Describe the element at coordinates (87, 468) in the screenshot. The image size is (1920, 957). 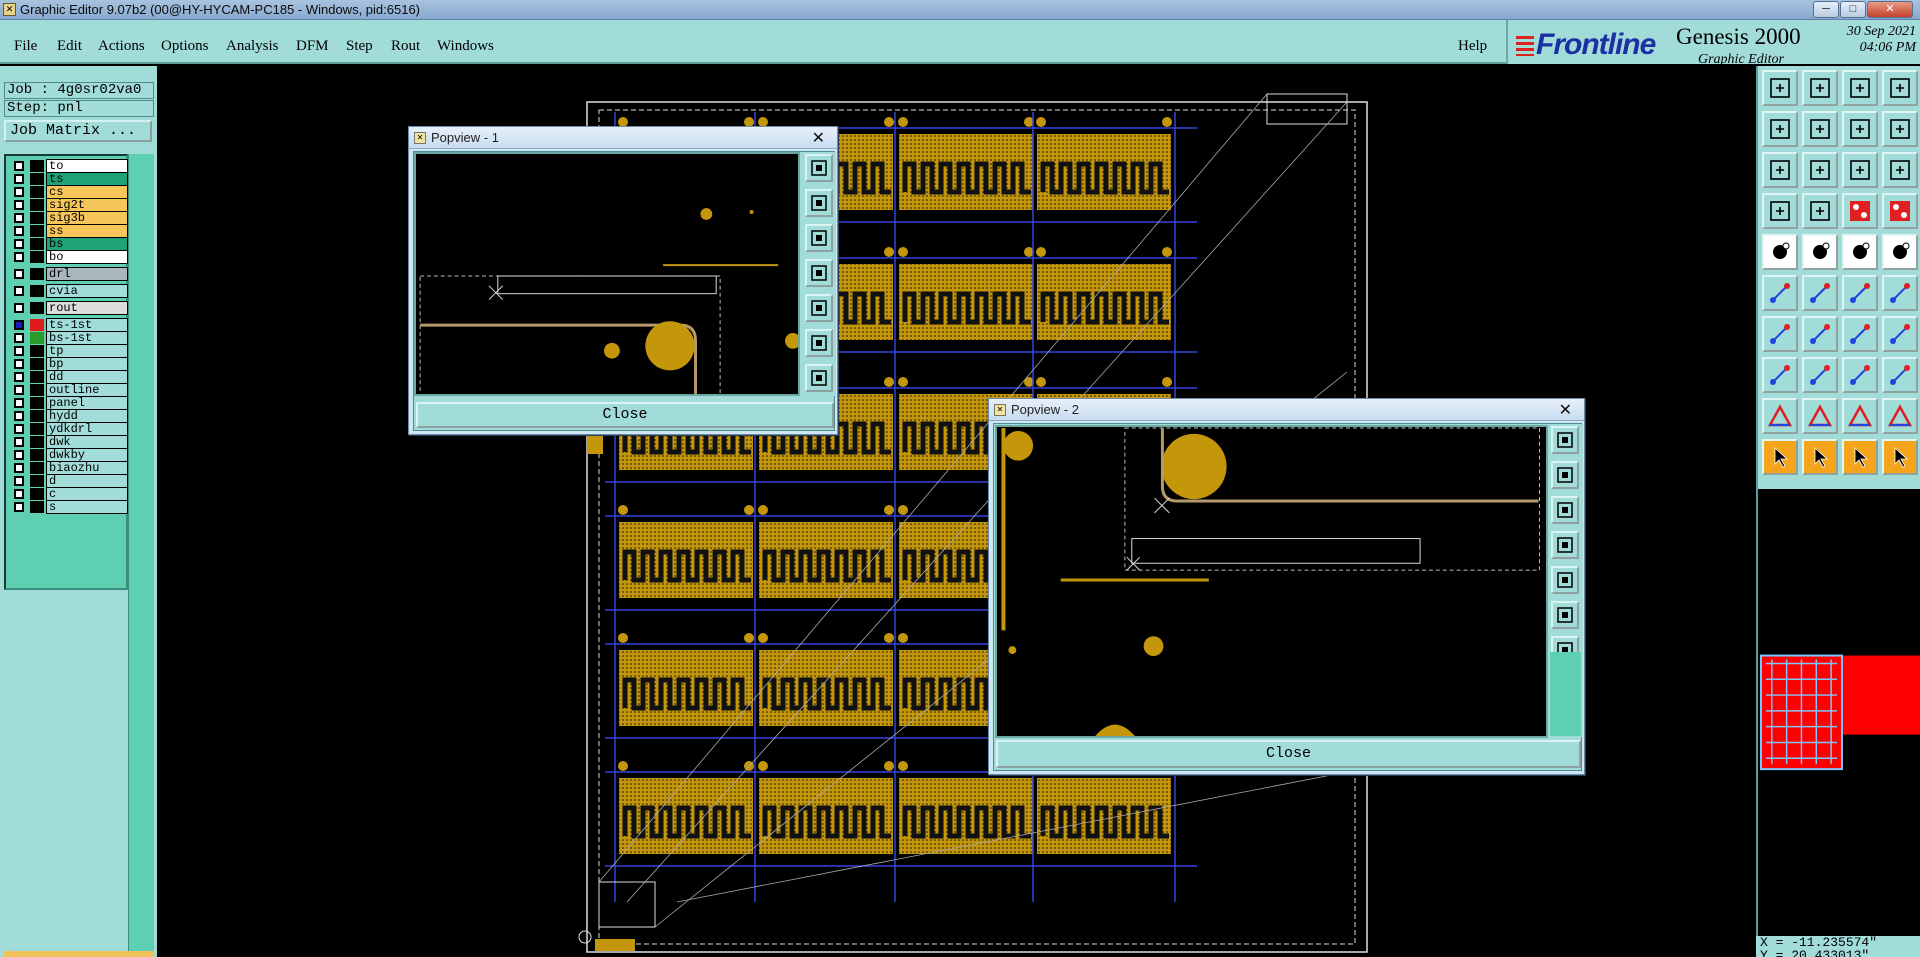
I see `layer-name: biaozhu` at that location.